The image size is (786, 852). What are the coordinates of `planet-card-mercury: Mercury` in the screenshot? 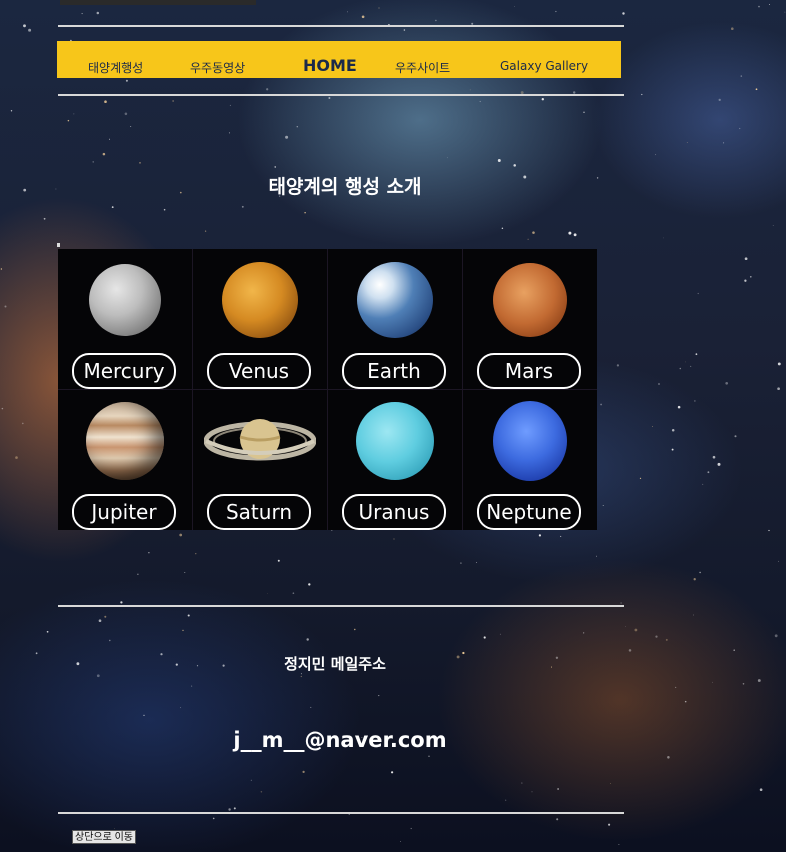 It's located at (125, 319).